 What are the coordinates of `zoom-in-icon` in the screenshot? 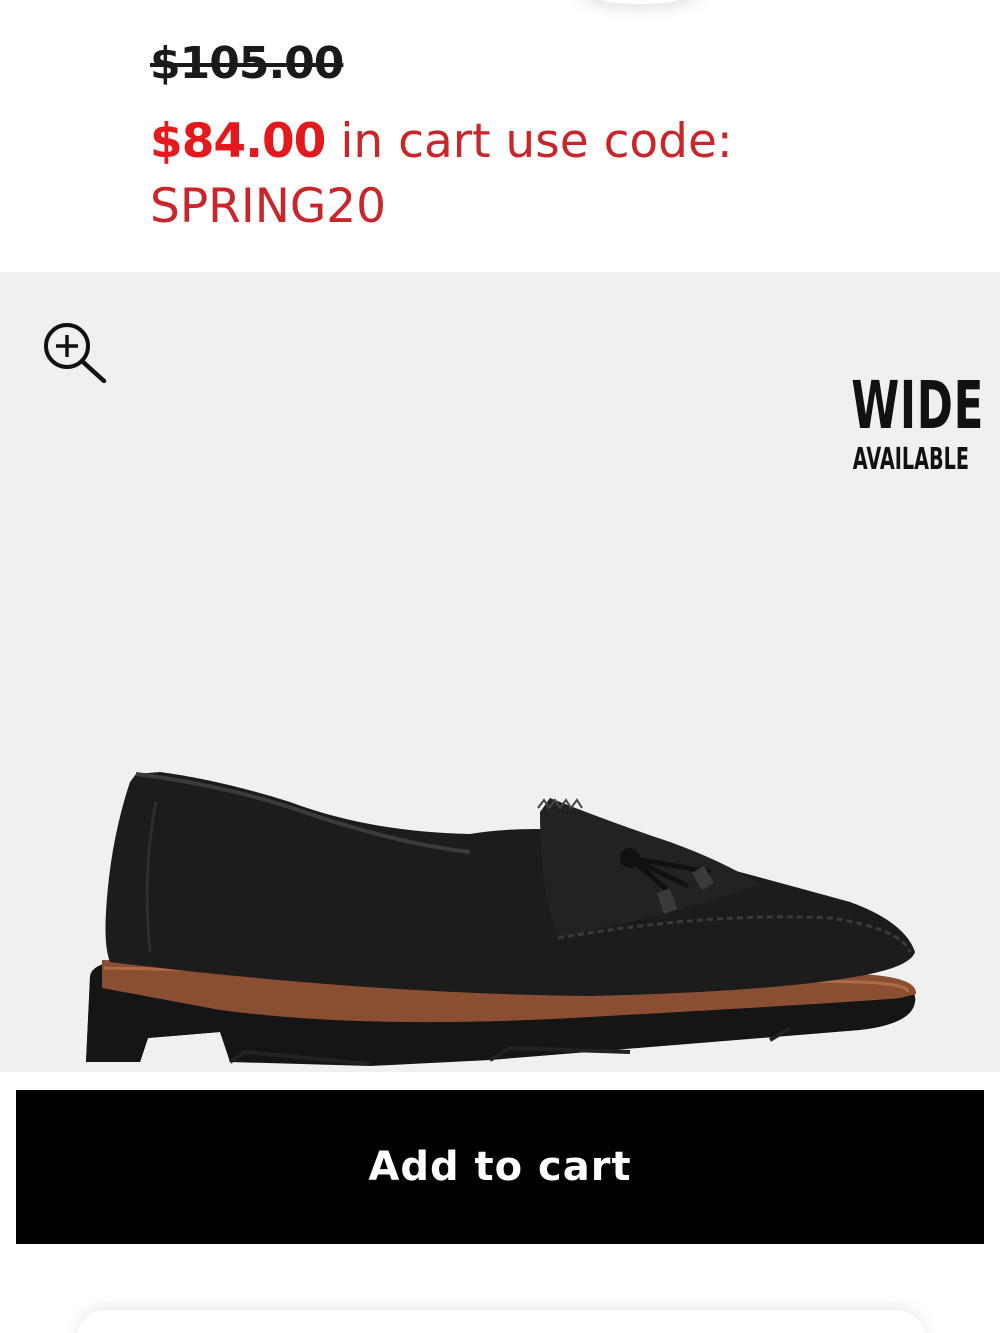 It's located at (75, 351).